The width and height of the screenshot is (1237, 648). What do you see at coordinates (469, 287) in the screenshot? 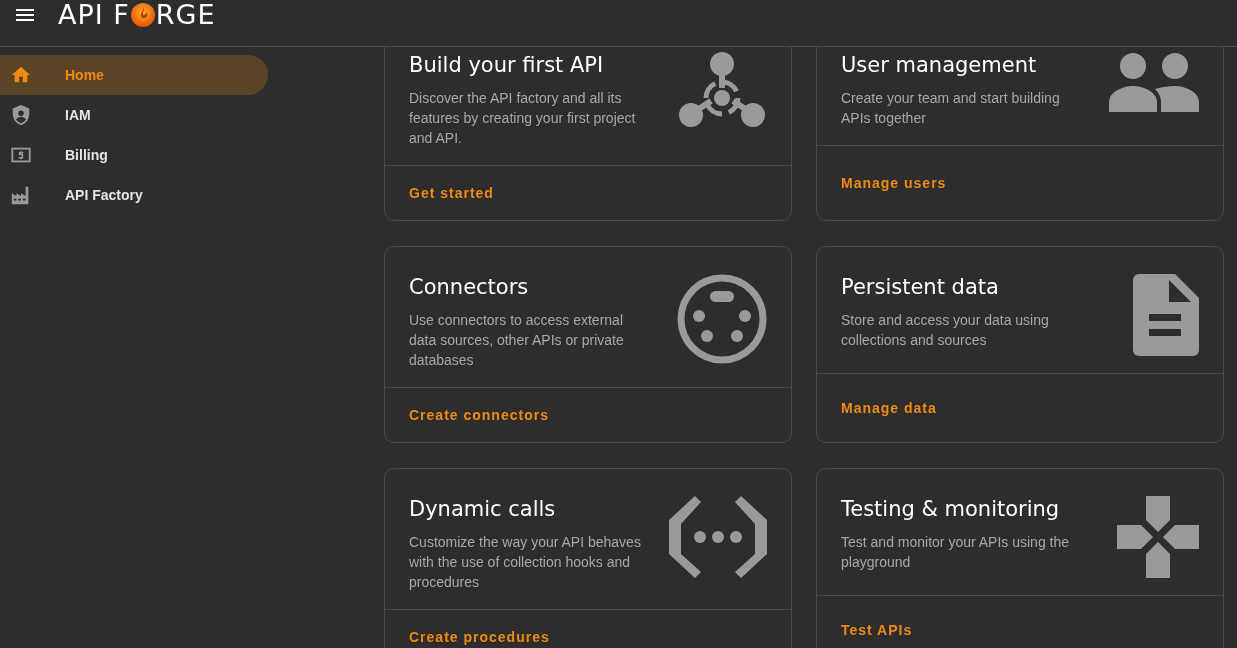
I see `card-title: Connectors` at bounding box center [469, 287].